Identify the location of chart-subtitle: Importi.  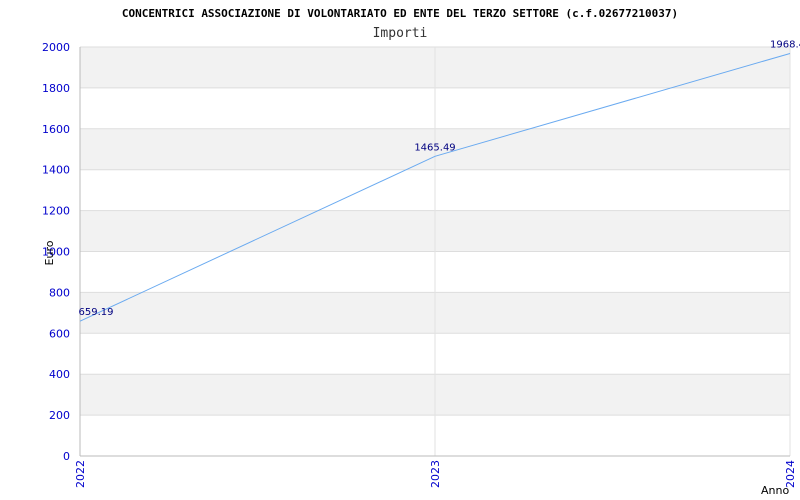
(400, 33).